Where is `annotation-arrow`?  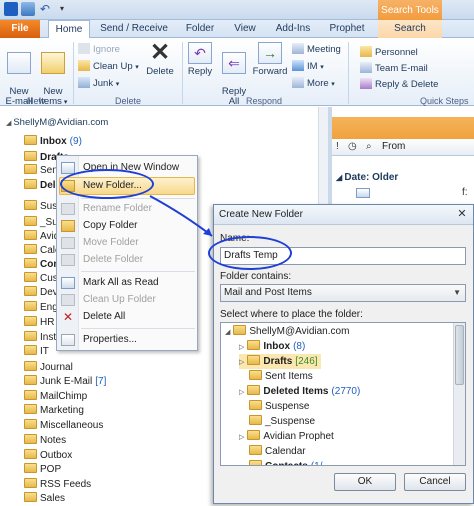 annotation-arrow is located at coordinates (181, 216).